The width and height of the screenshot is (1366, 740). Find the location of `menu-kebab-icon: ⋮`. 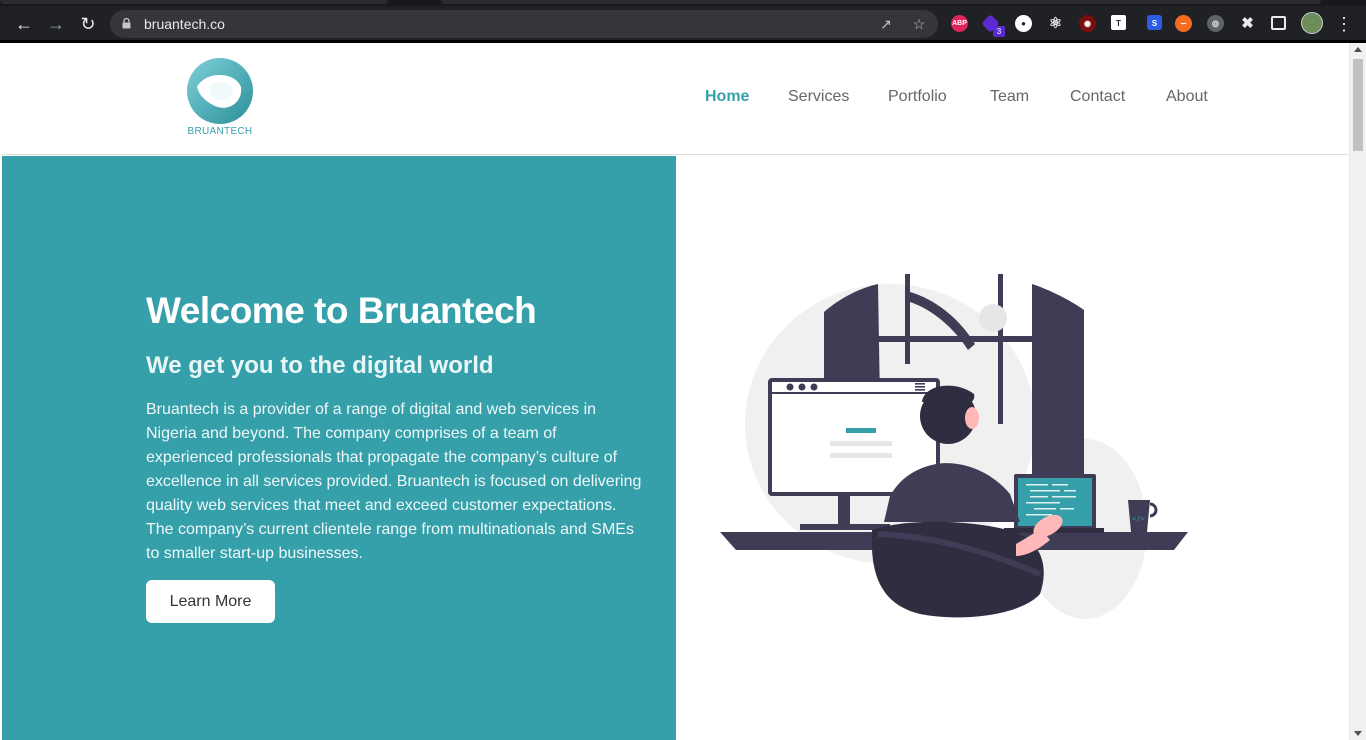

menu-kebab-icon: ⋮ is located at coordinates (1344, 24).